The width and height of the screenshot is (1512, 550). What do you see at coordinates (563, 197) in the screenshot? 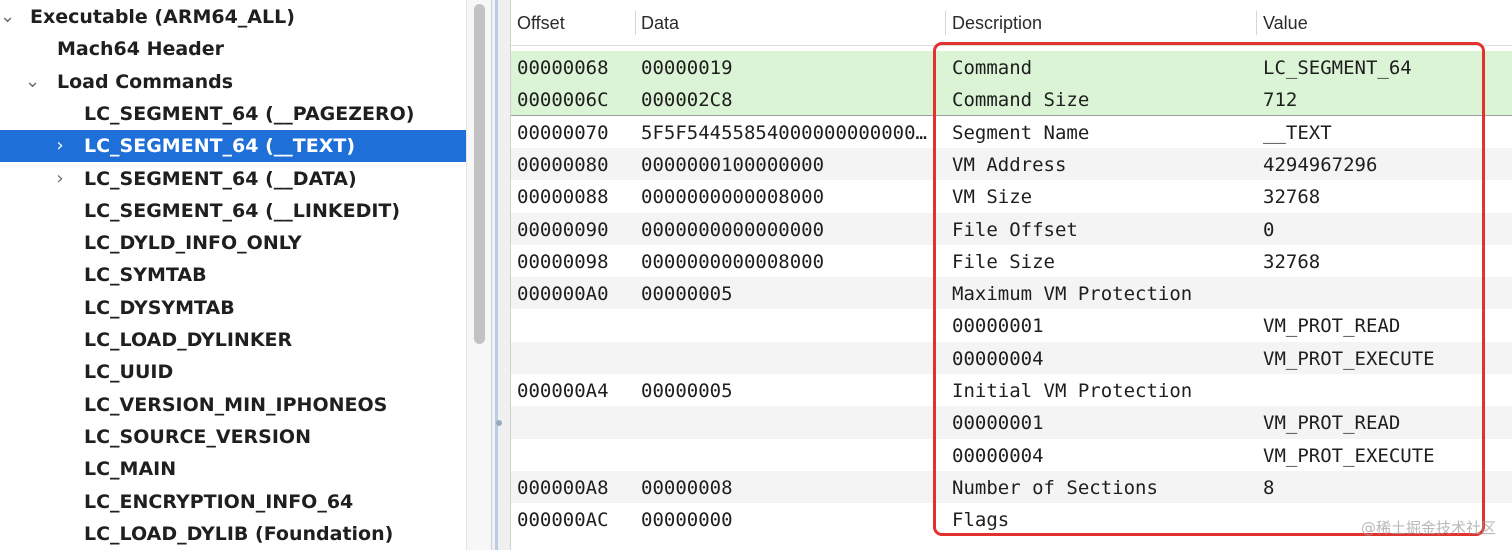
I see `cell-offset: 00000088` at bounding box center [563, 197].